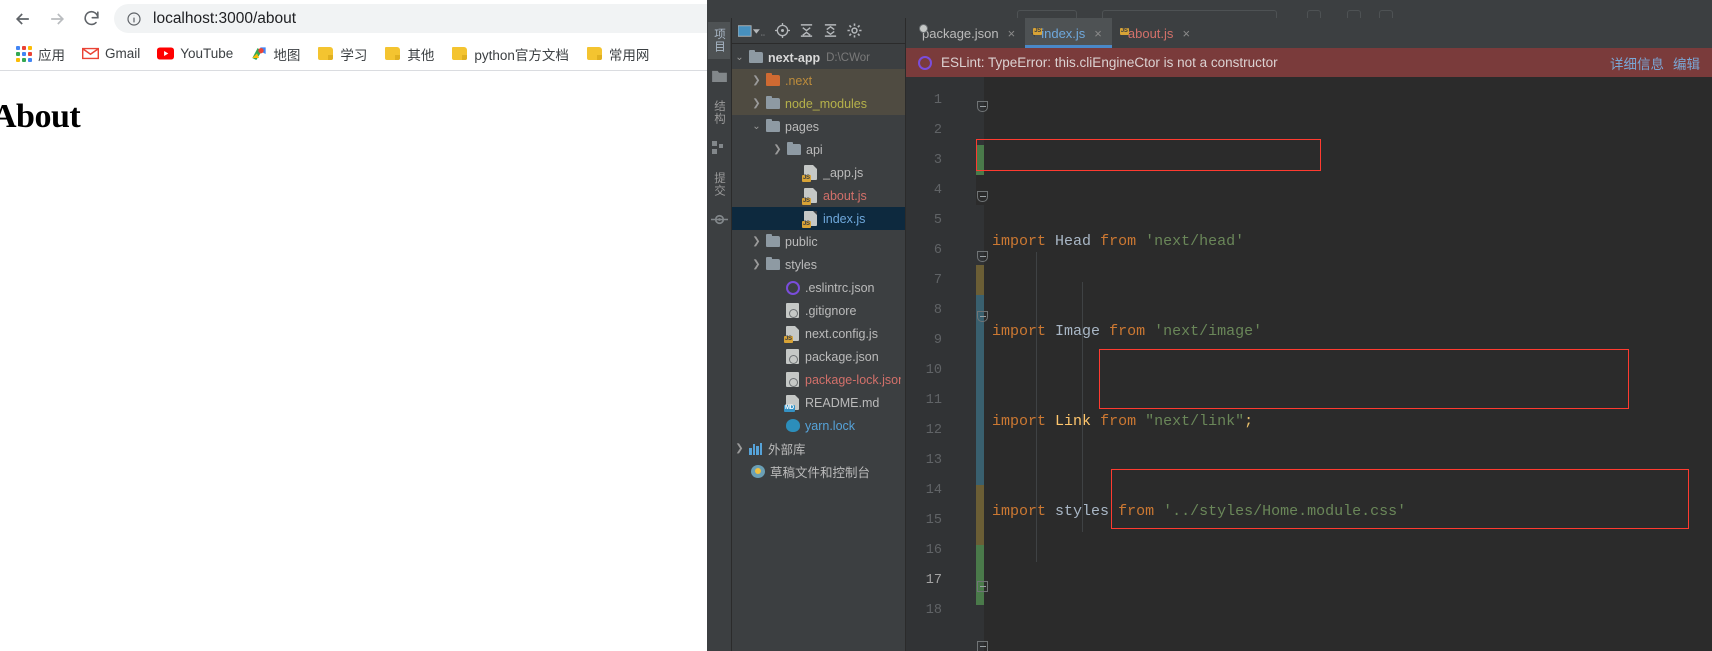 This screenshot has height=651, width=1712. Describe the element at coordinates (933, 610) in the screenshot. I see `line-number: 18` at that location.